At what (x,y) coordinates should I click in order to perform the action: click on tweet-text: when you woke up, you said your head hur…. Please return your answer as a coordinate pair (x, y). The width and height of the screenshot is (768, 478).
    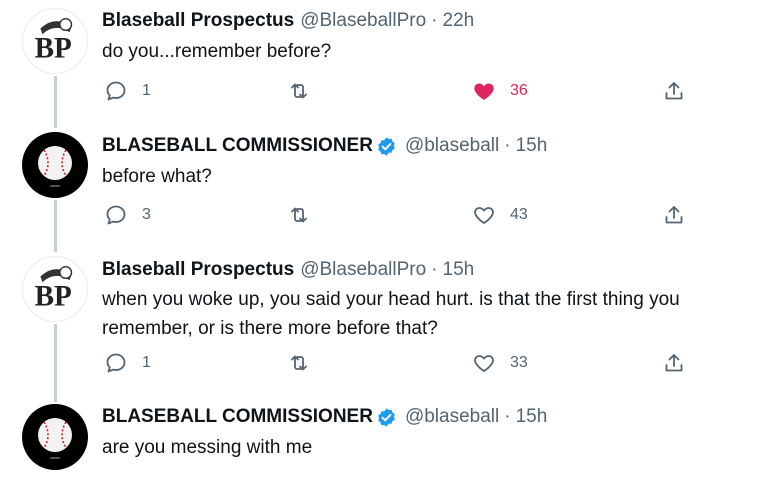
    Looking at the image, I should click on (391, 314).